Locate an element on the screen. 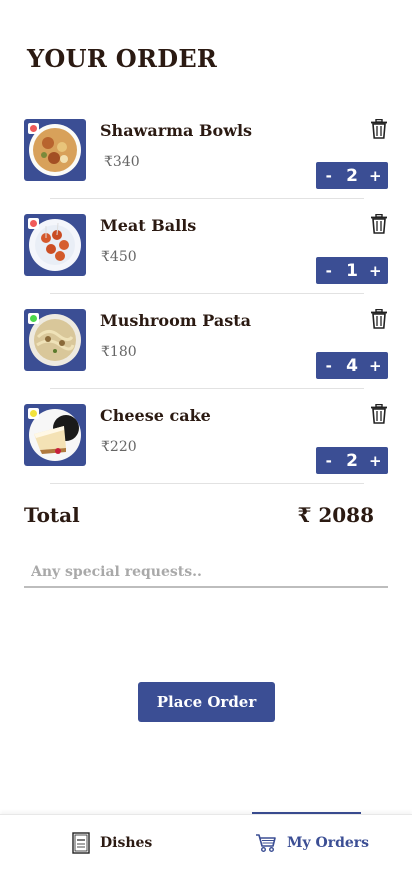 The width and height of the screenshot is (412, 871). nav-my-orders: My Orders is located at coordinates (312, 843).